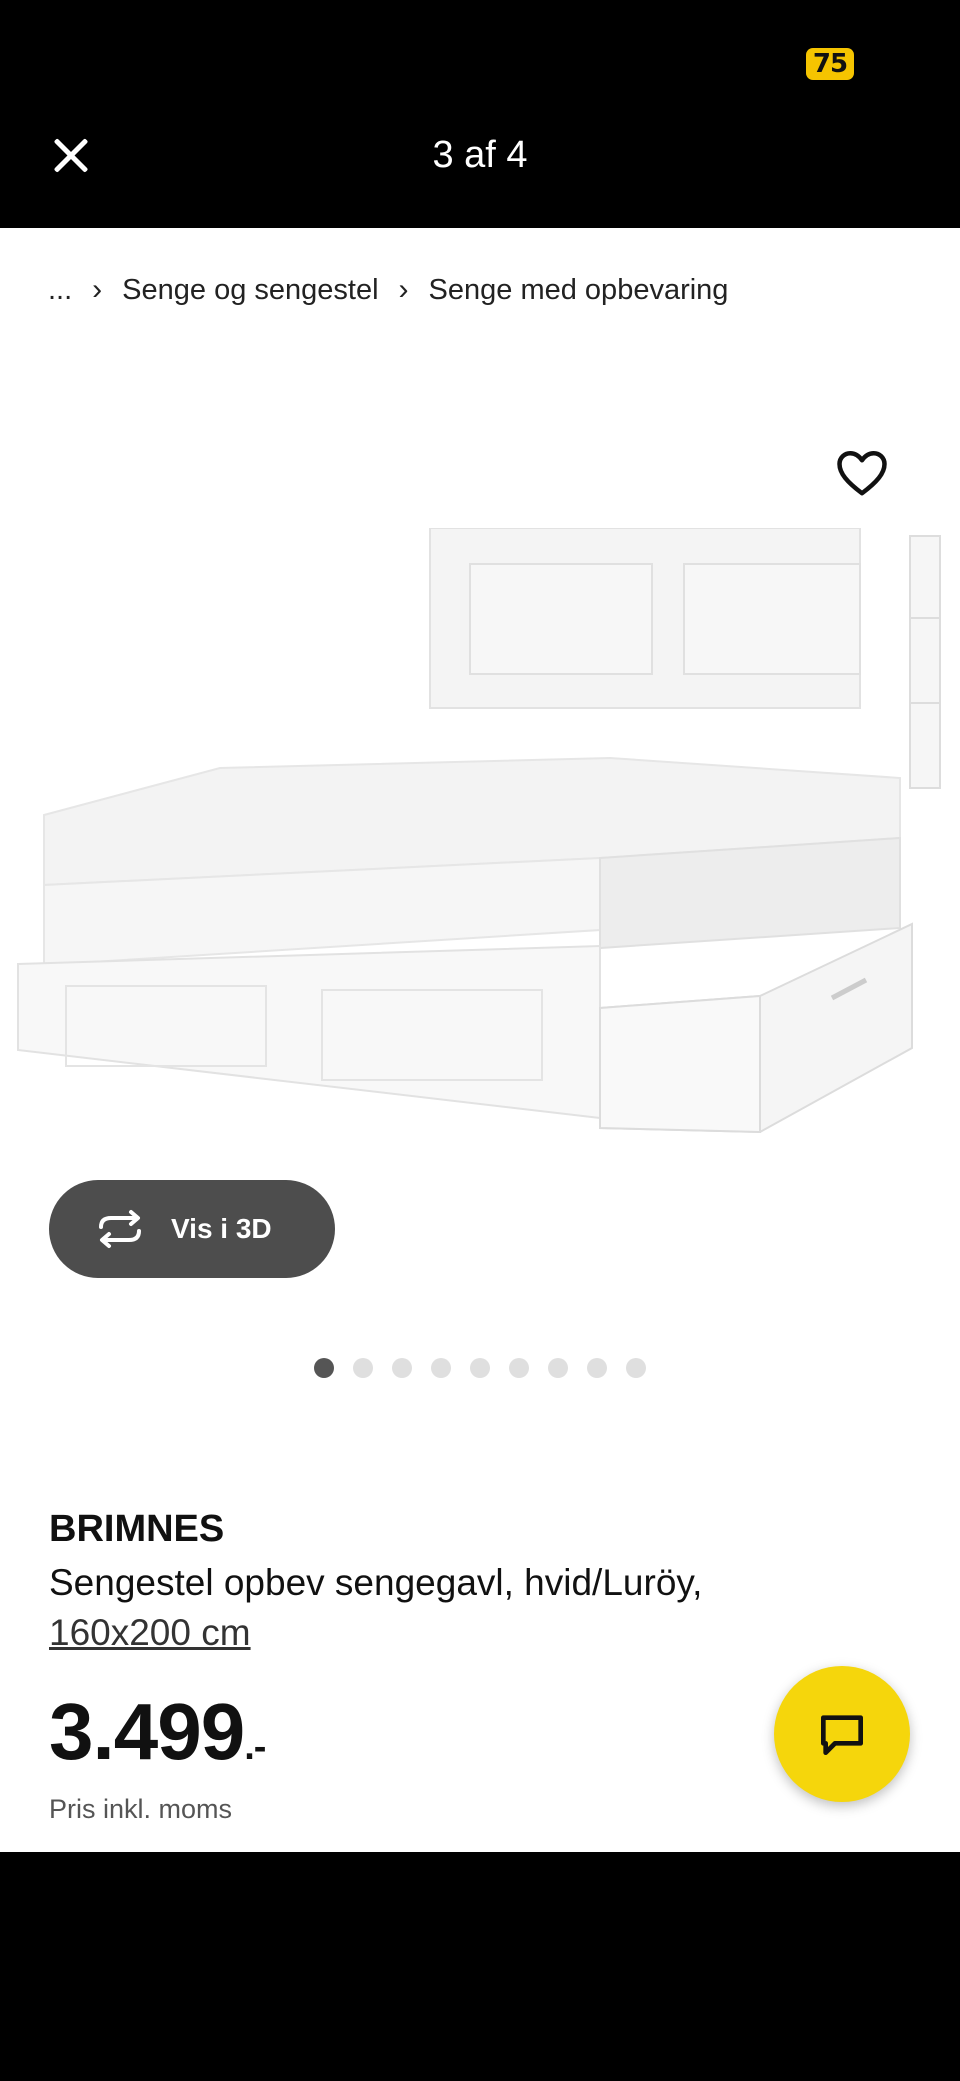 The height and width of the screenshot is (2081, 960). I want to click on image-pagination-dots, so click(480, 1368).